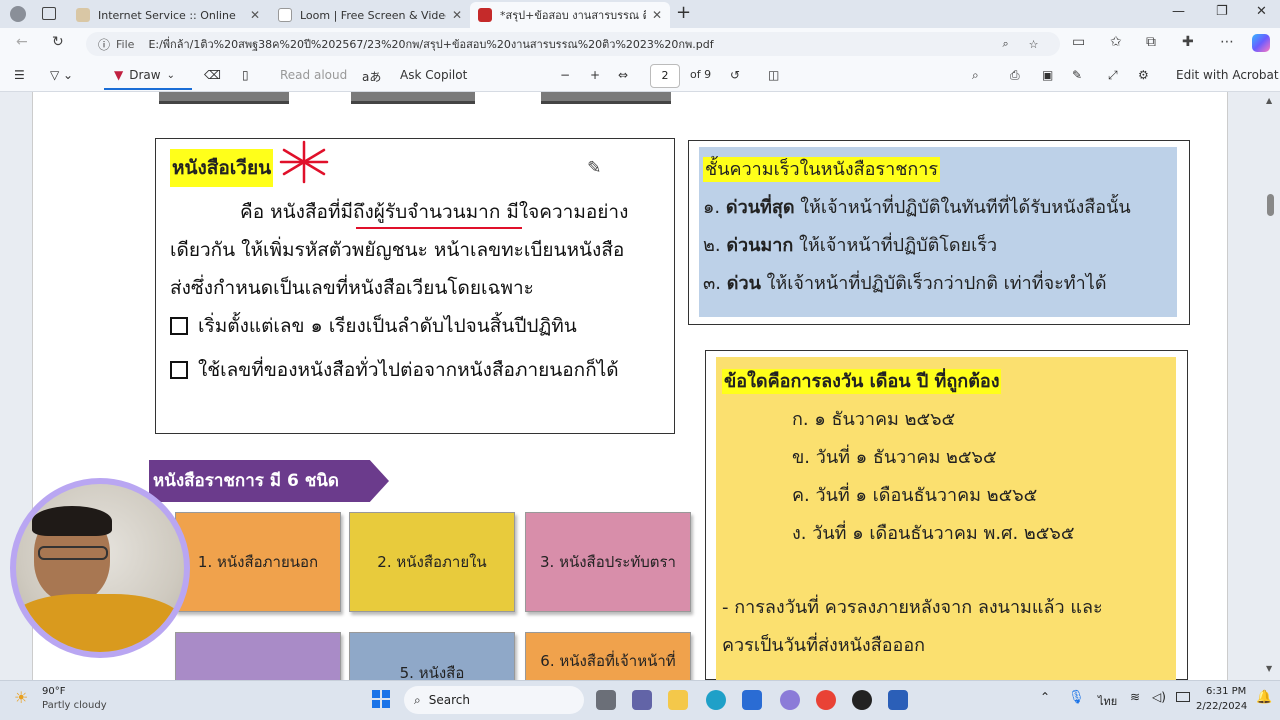 Image resolution: width=1280 pixels, height=720 pixels. I want to click on volume-icon: ◁), so click(1159, 697).